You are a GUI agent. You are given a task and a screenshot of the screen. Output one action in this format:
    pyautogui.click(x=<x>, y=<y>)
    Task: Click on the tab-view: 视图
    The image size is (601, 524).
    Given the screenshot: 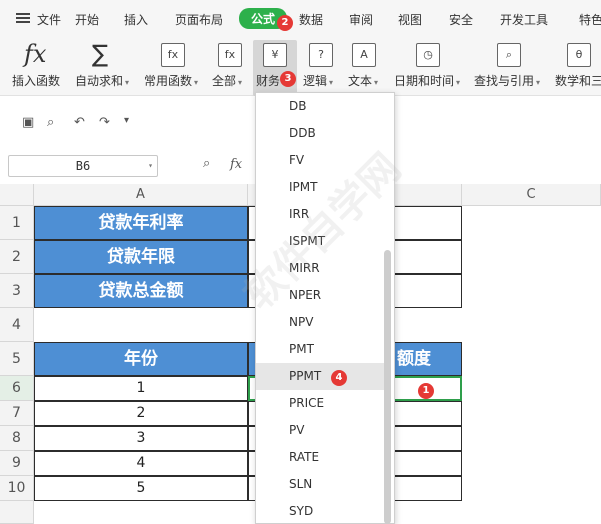 What is the action you would take?
    pyautogui.click(x=410, y=19)
    